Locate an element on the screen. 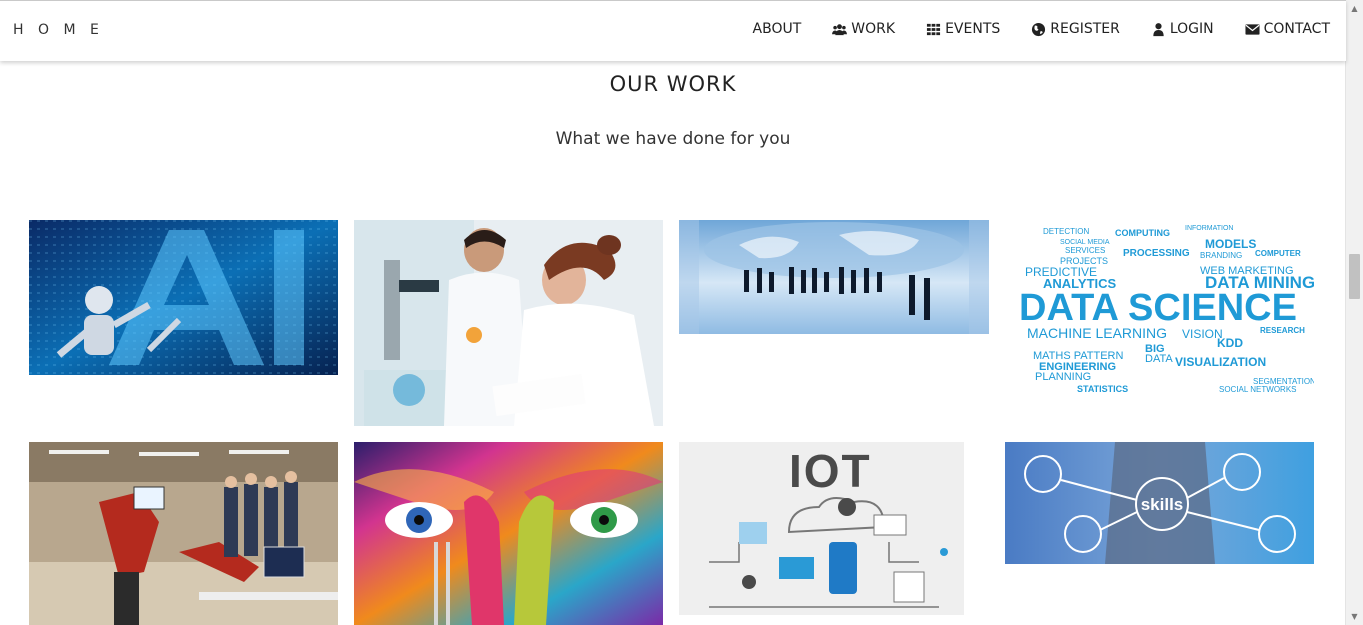  envelope-icon is located at coordinates (1252, 29).